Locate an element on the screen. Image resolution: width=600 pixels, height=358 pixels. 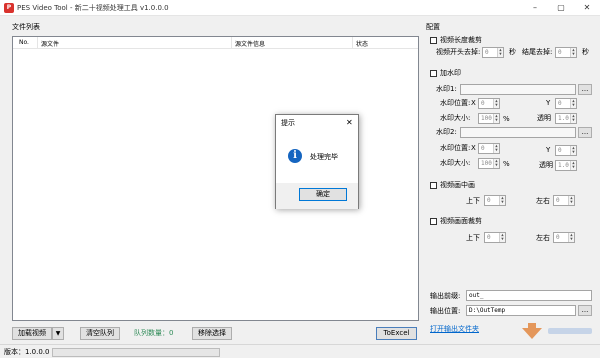
file-list-header: No. 源文件 源文件信息 状态 is located at coordinates (215, 43).